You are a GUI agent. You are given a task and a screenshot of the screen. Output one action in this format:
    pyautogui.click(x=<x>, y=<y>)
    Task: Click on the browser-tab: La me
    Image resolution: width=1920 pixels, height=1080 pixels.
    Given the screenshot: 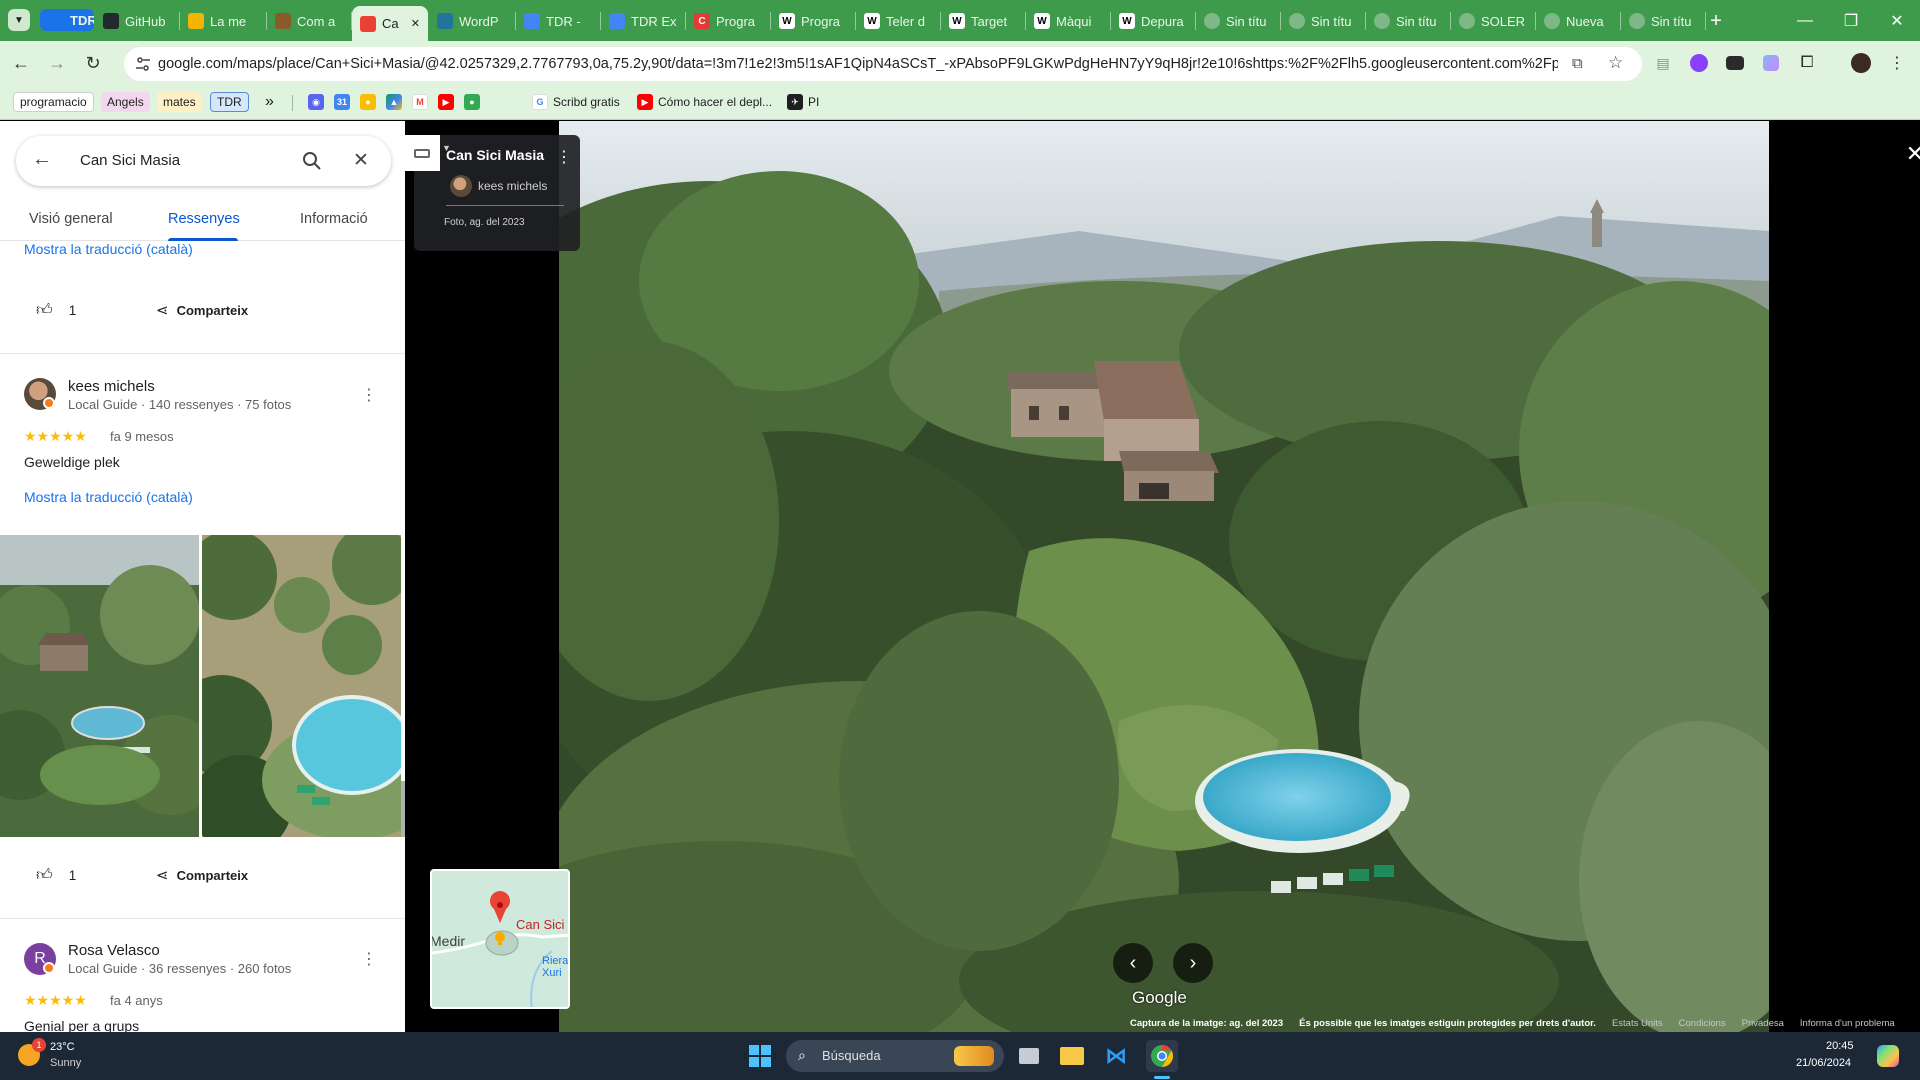 What is the action you would take?
    pyautogui.click(x=223, y=21)
    